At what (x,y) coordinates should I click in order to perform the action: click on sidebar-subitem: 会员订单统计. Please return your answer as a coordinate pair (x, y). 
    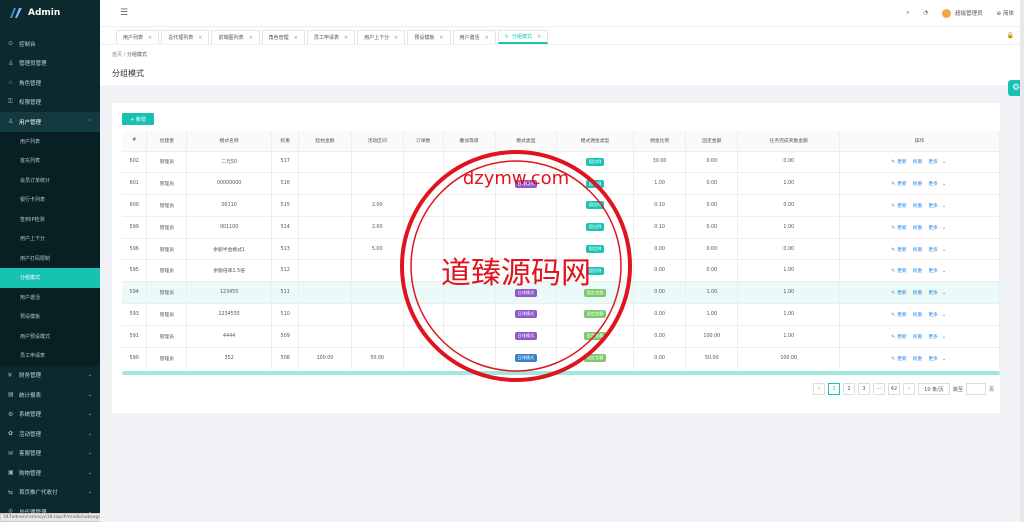
    Looking at the image, I should click on (50, 181).